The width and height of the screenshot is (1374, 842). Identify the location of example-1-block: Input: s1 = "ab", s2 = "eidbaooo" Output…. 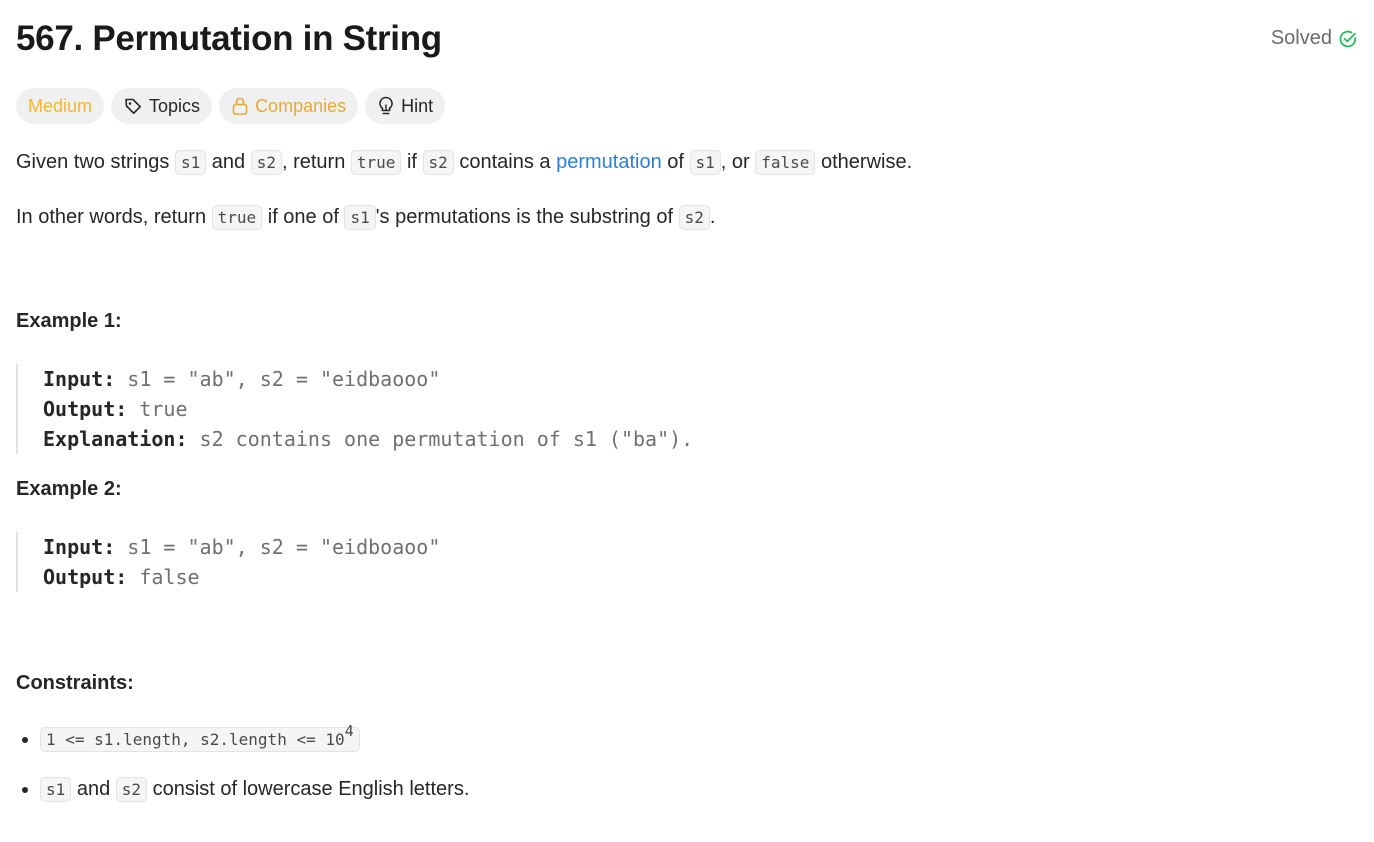
(354, 409).